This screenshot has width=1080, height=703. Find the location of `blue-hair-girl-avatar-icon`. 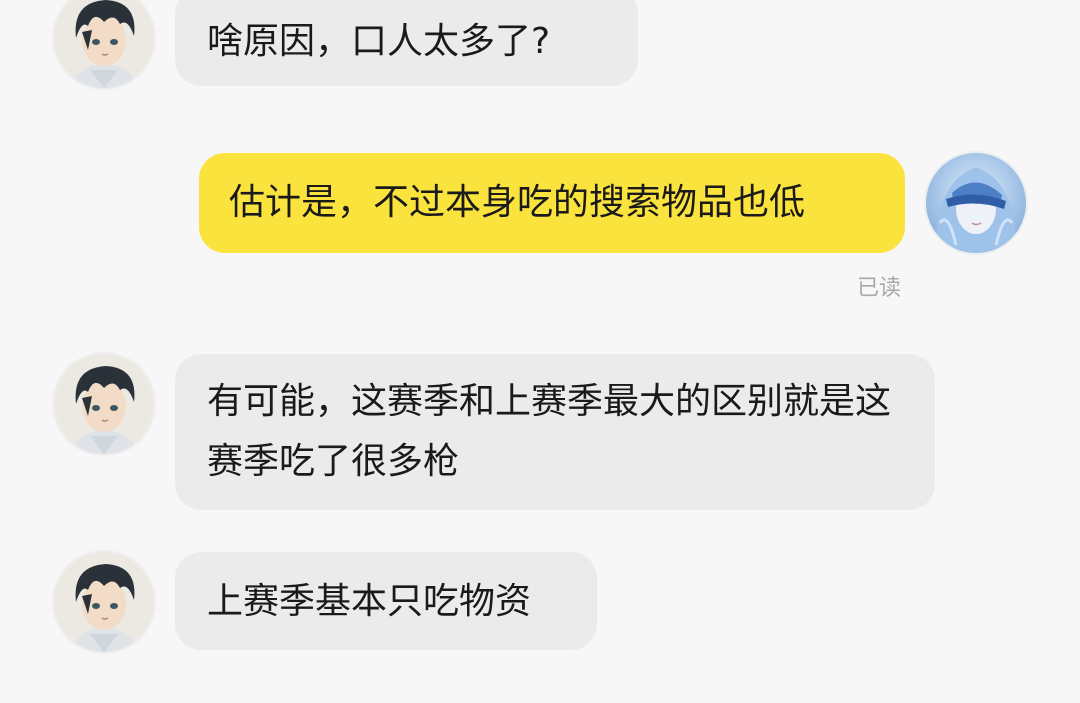

blue-hair-girl-avatar-icon is located at coordinates (976, 203).